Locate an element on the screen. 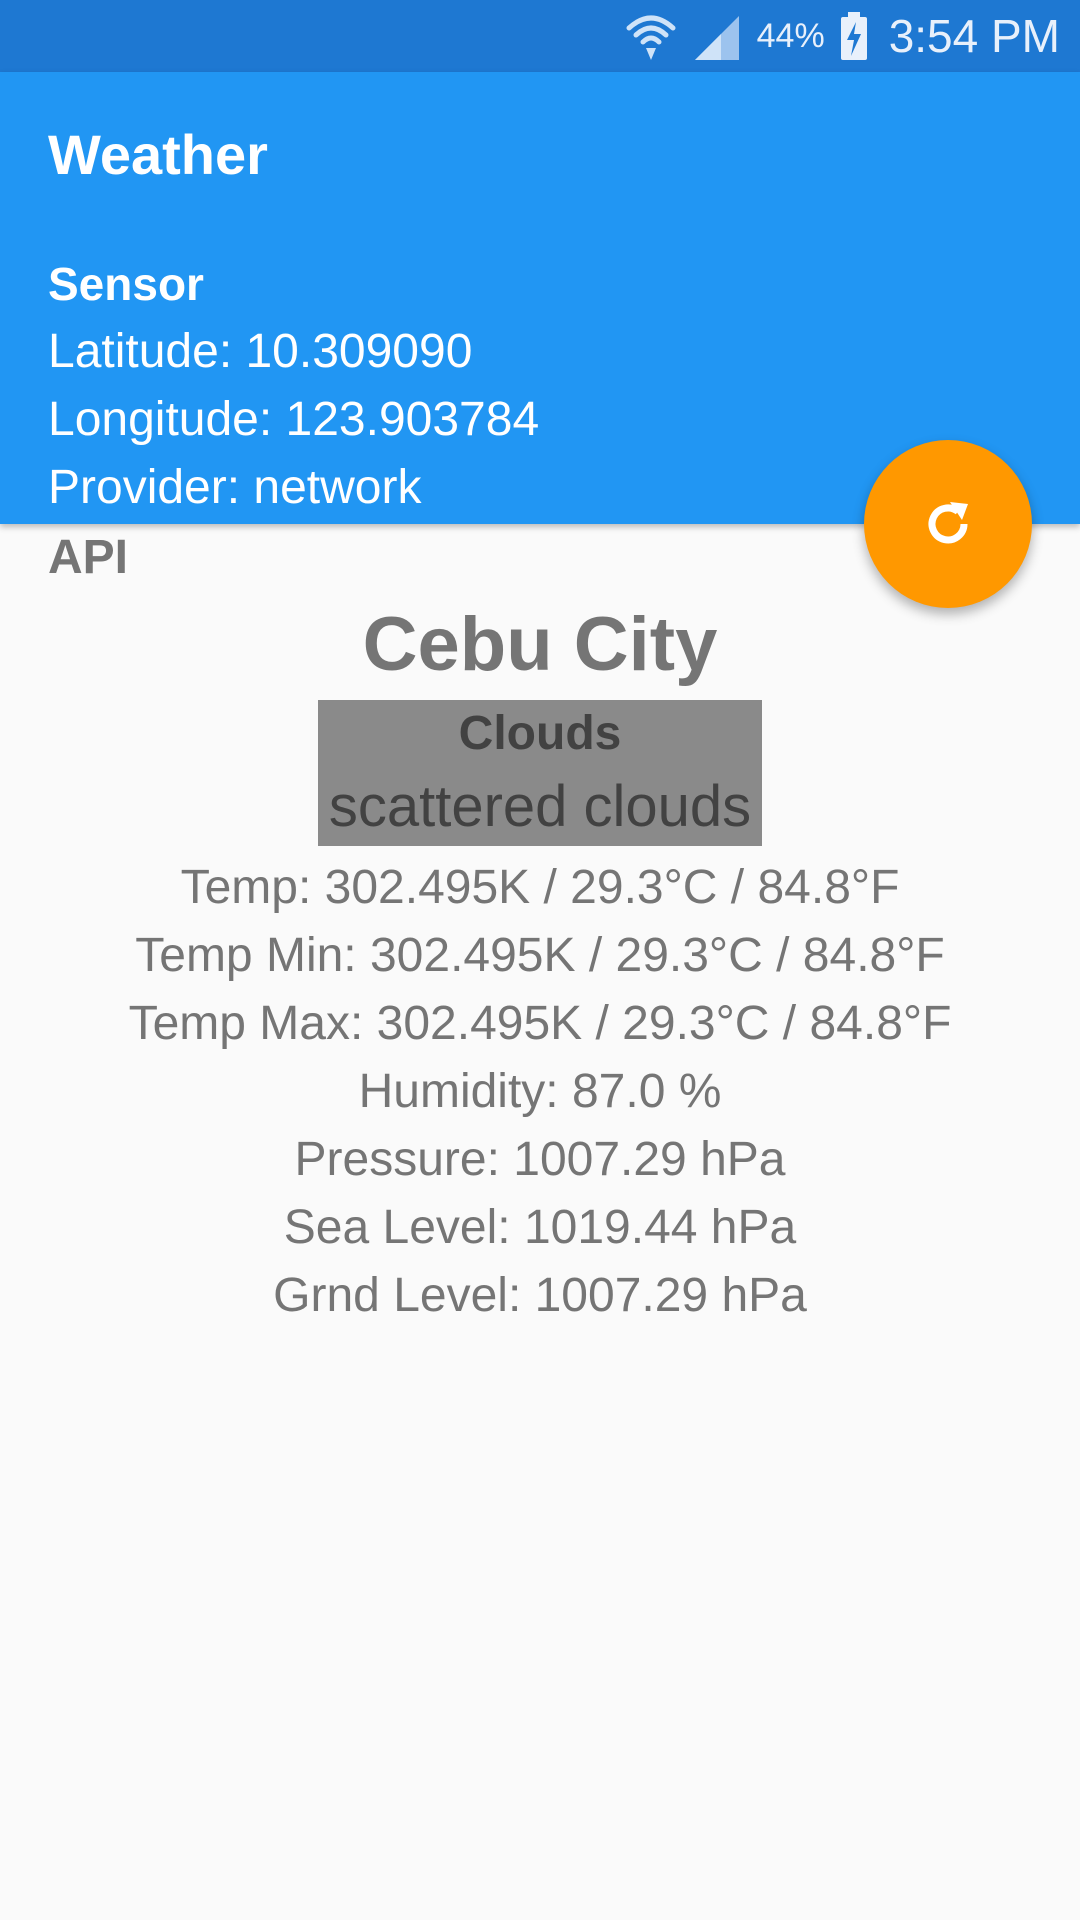 Image resolution: width=1080 pixels, height=1920 pixels. refresh-icon is located at coordinates (948, 523).